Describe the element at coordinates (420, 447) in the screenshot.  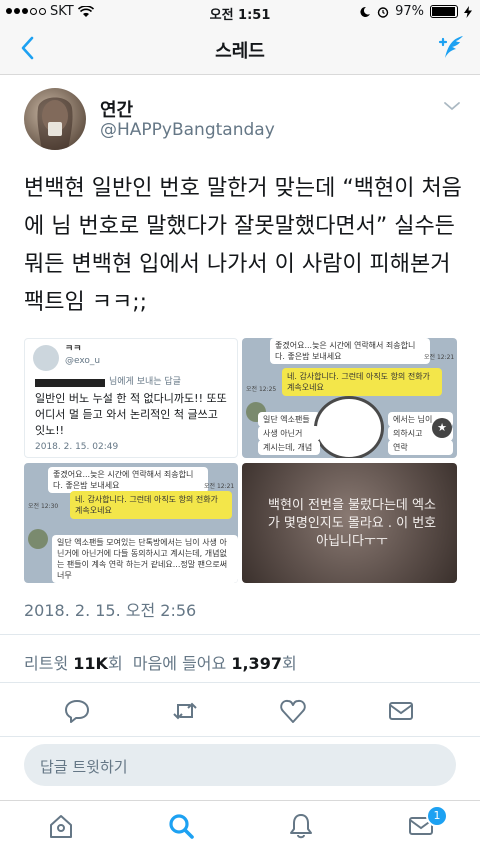
I see `chat-message-3f: 연락` at that location.